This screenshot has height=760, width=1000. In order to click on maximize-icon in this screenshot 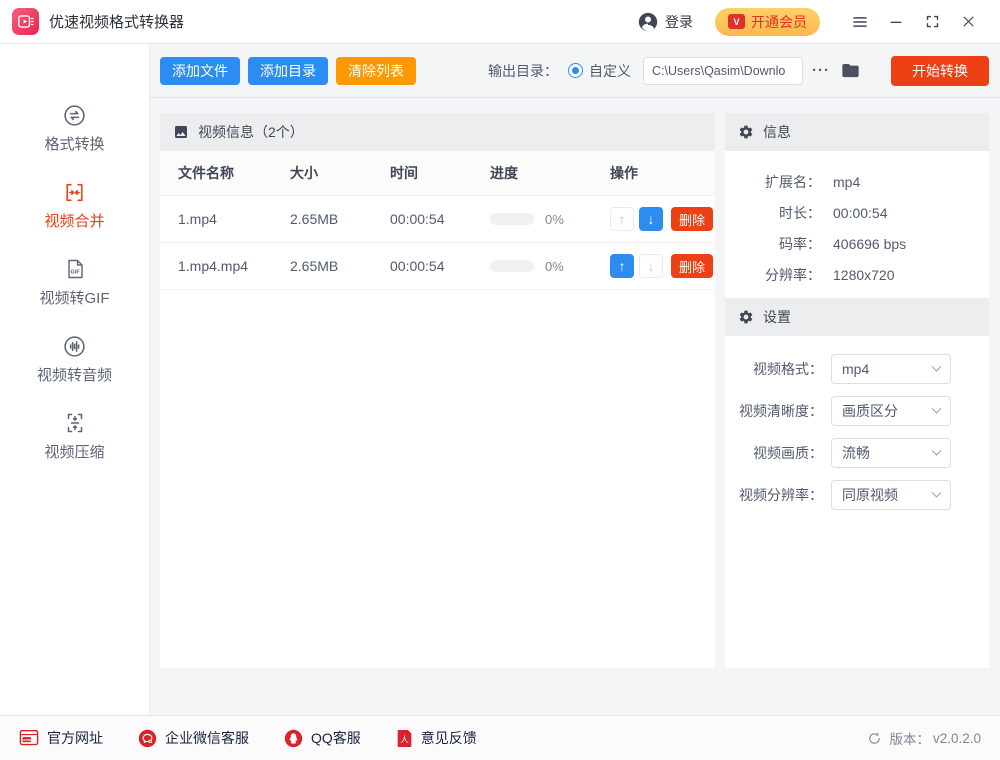, I will do `click(932, 21)`.